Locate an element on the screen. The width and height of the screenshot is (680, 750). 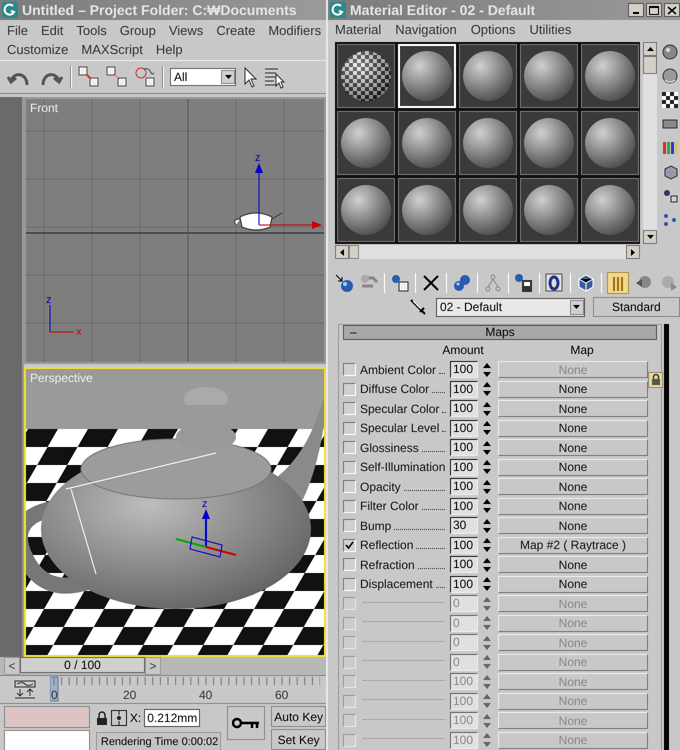
close-button is located at coordinates (672, 10).